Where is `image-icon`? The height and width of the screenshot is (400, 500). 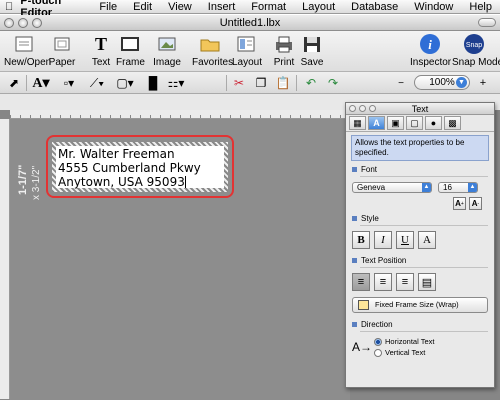 image-icon is located at coordinates (167, 44).